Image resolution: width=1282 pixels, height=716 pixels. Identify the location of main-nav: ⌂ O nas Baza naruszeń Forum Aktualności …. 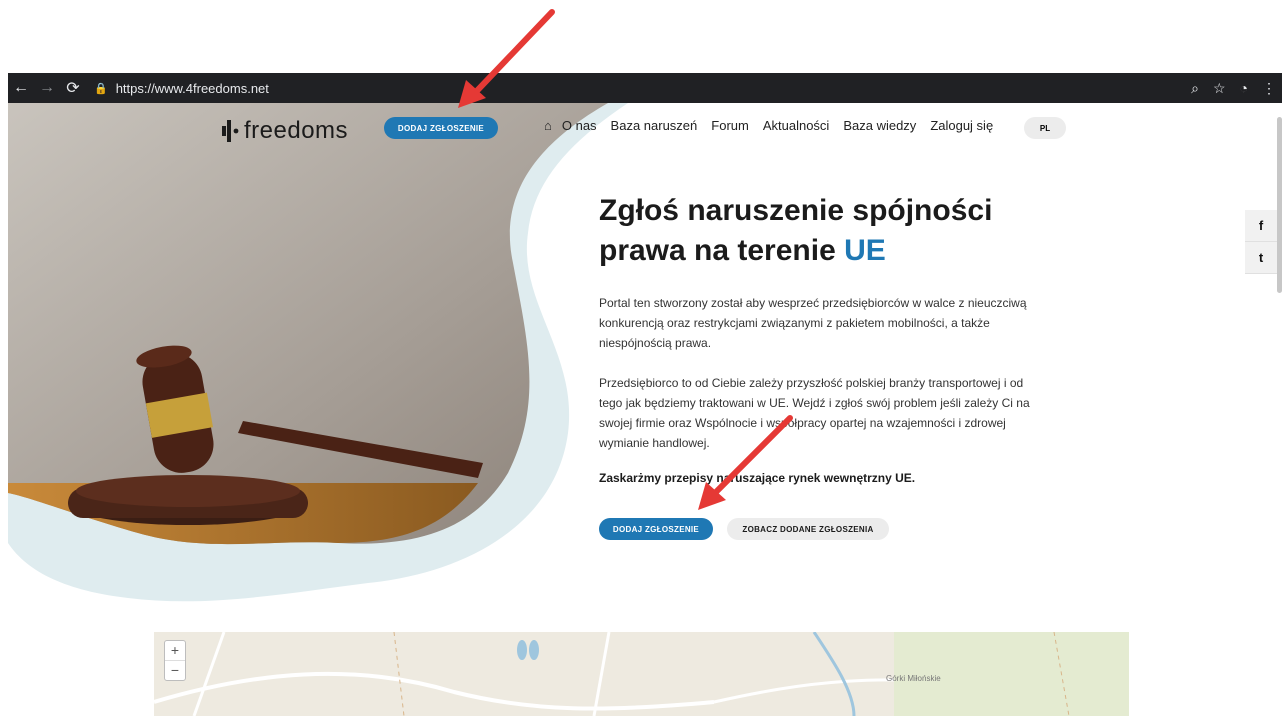
(775, 125).